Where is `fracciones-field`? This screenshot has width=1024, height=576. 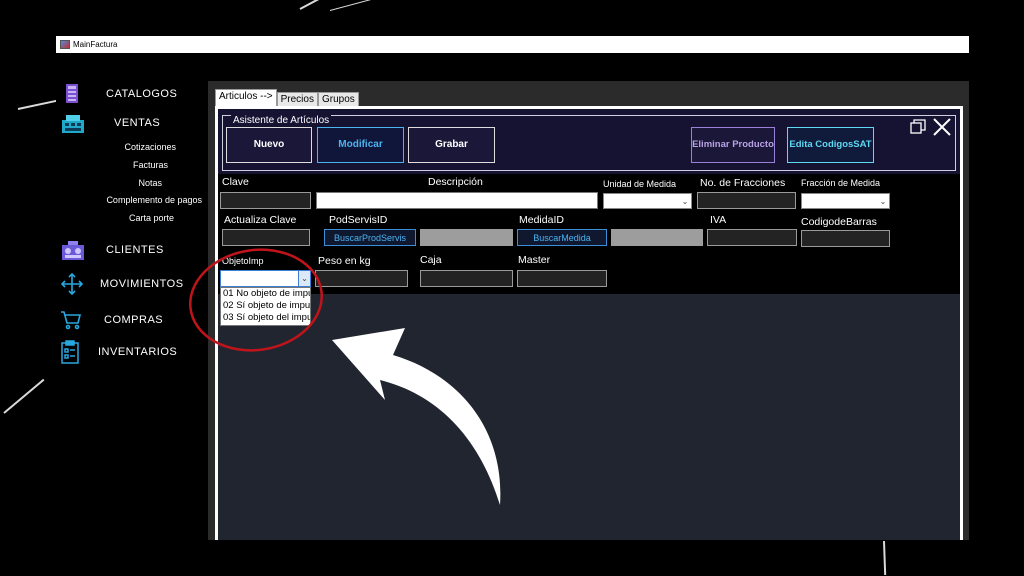
fracciones-field is located at coordinates (746, 200).